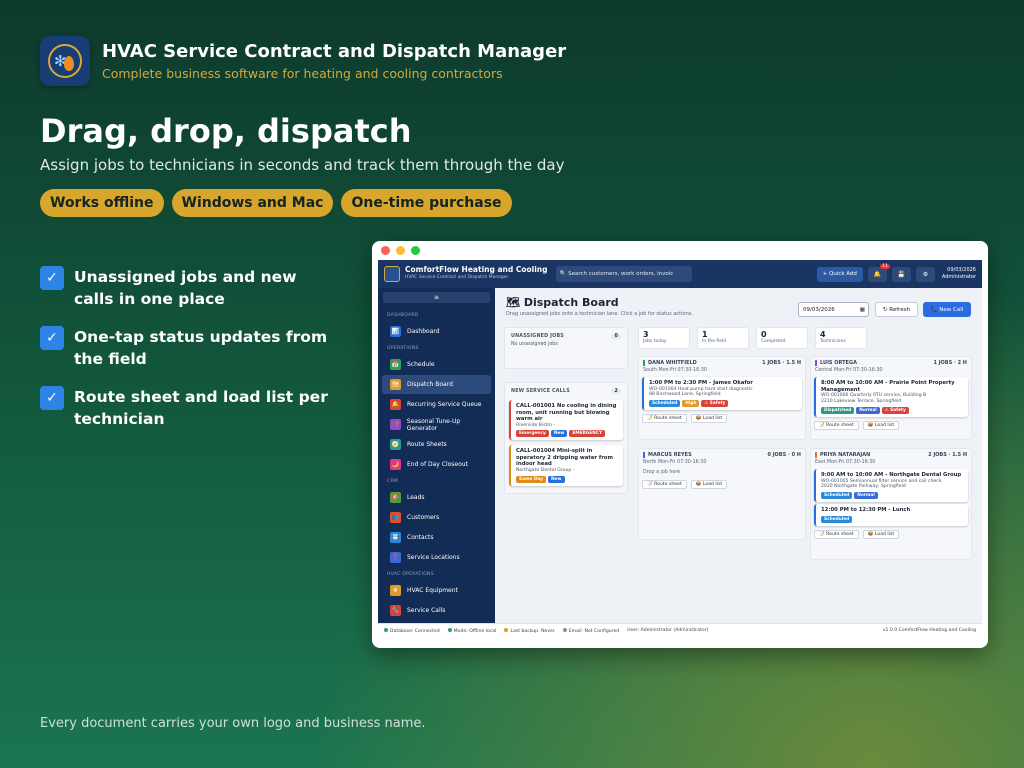 The height and width of the screenshot is (768, 1024). I want to click on sidebar-item-label: Contacts, so click(420, 537).